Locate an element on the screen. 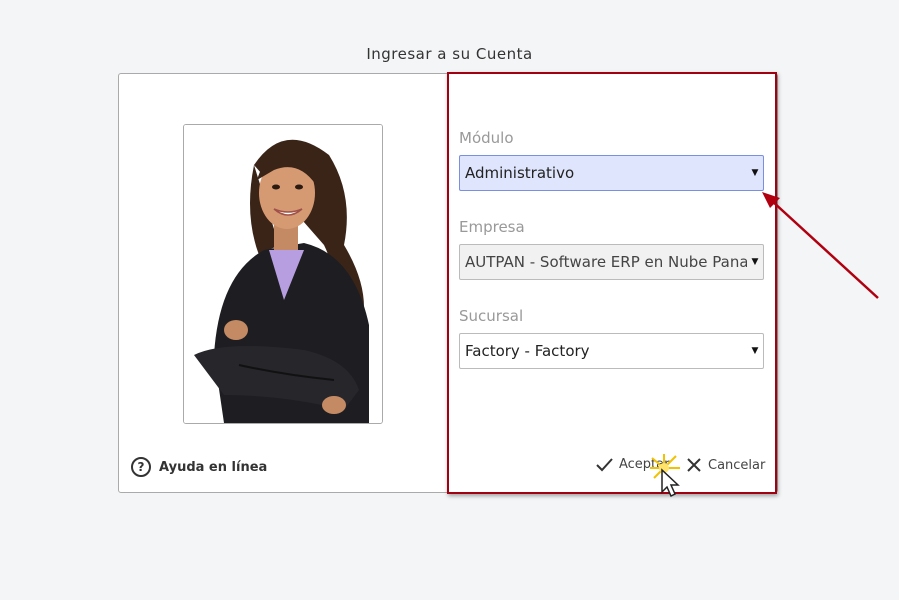 The width and height of the screenshot is (899, 600). cancel-button: Cancelar is located at coordinates (725, 465).